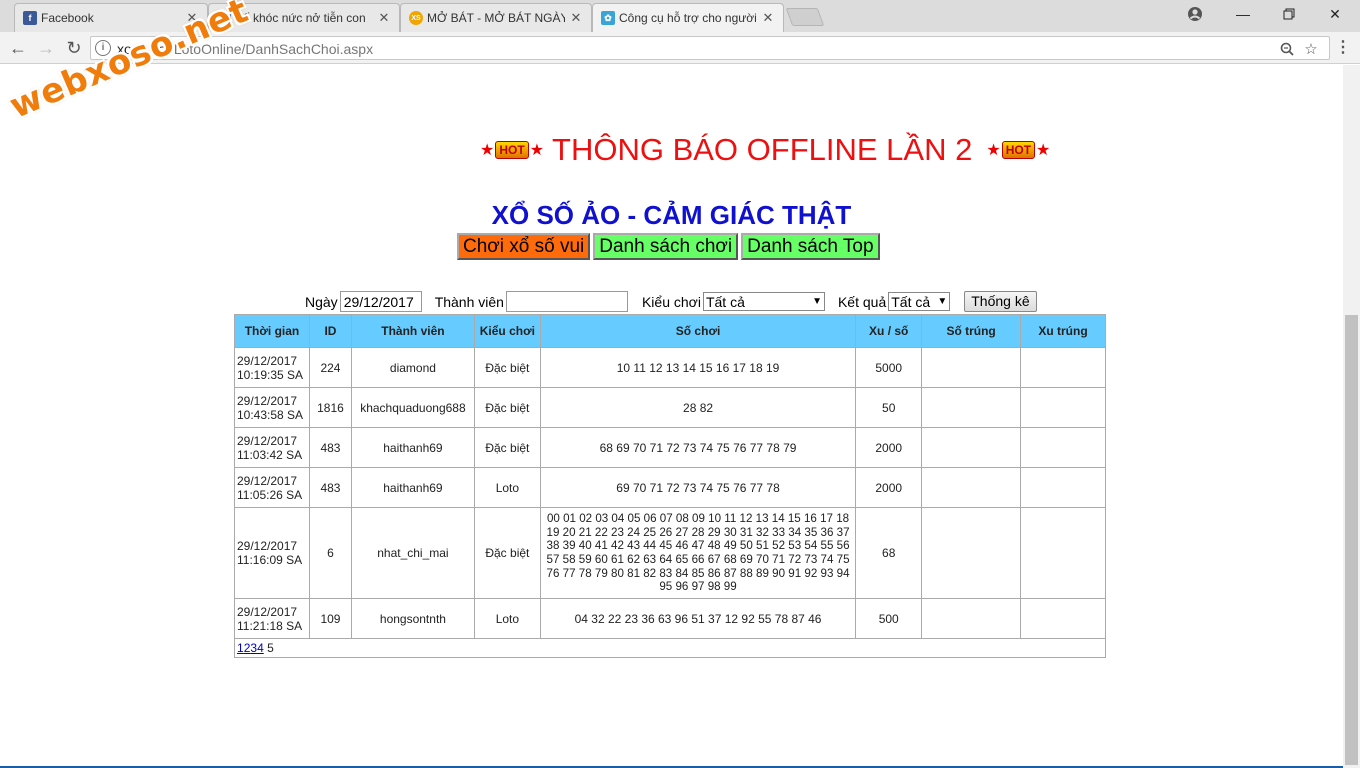 This screenshot has width=1360, height=768. Describe the element at coordinates (1000, 301) in the screenshot. I see `statistics-button: Thống kê` at that location.